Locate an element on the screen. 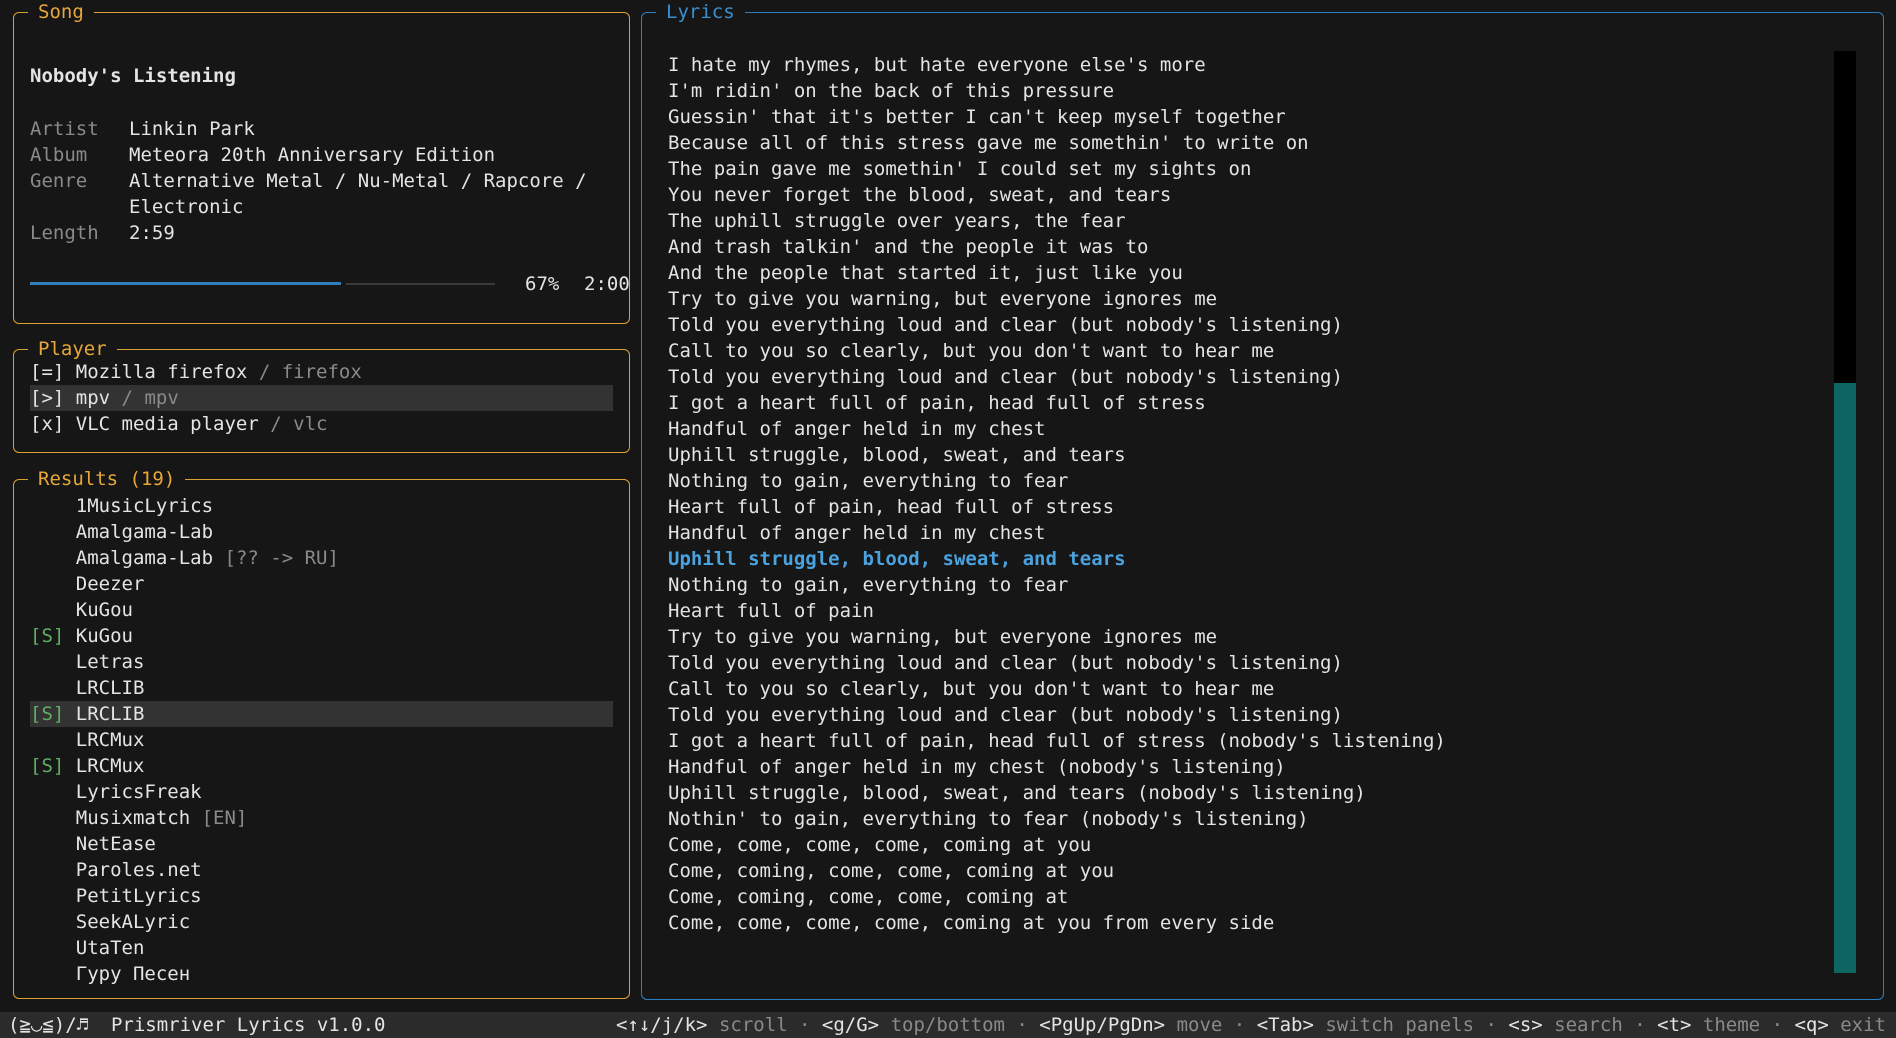 Image resolution: width=1896 pixels, height=1038 pixels. player-panel-title: Player is located at coordinates (72, 349).